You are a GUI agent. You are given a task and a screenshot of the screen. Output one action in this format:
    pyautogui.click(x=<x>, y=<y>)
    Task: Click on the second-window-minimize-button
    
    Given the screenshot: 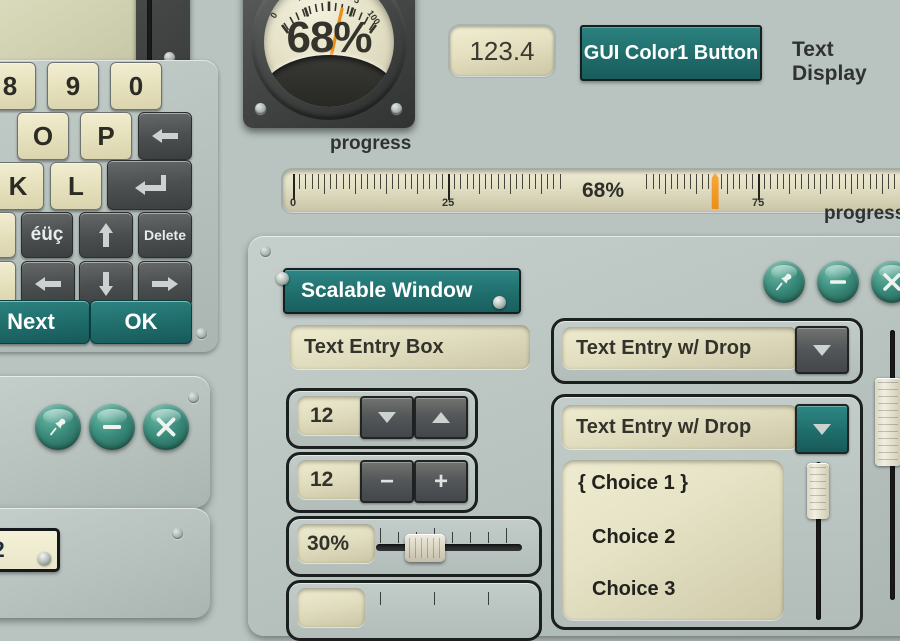 What is the action you would take?
    pyautogui.click(x=112, y=427)
    